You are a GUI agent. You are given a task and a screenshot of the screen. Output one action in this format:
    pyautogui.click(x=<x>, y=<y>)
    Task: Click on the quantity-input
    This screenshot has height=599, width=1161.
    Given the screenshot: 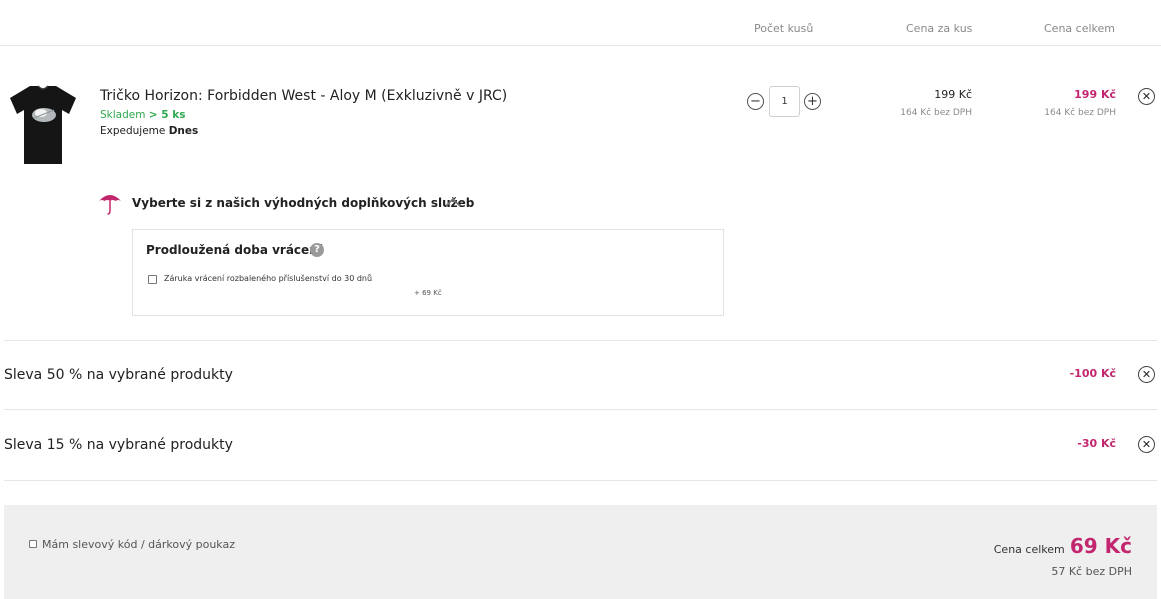 What is the action you would take?
    pyautogui.click(x=784, y=101)
    